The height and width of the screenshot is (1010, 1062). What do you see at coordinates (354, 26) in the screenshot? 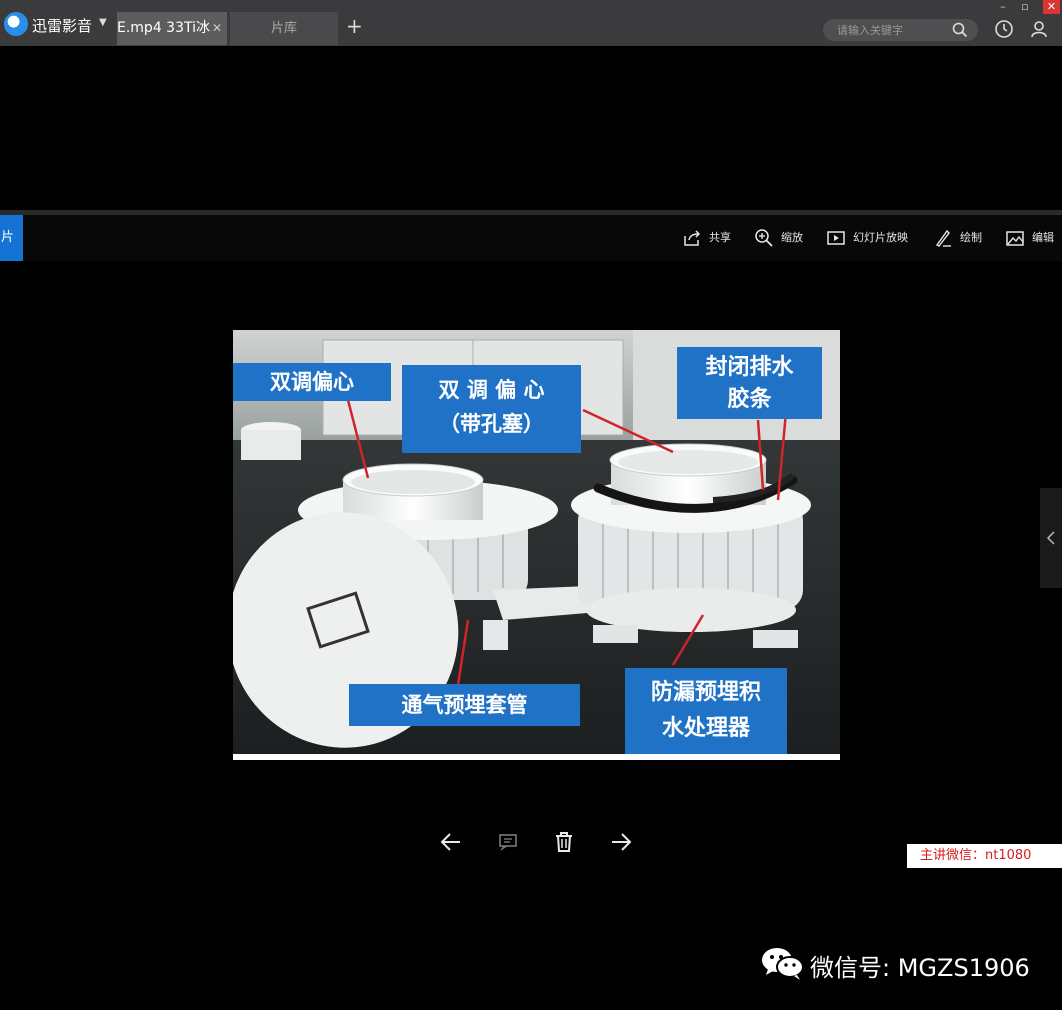
I see `add-tab-icon: +` at bounding box center [354, 26].